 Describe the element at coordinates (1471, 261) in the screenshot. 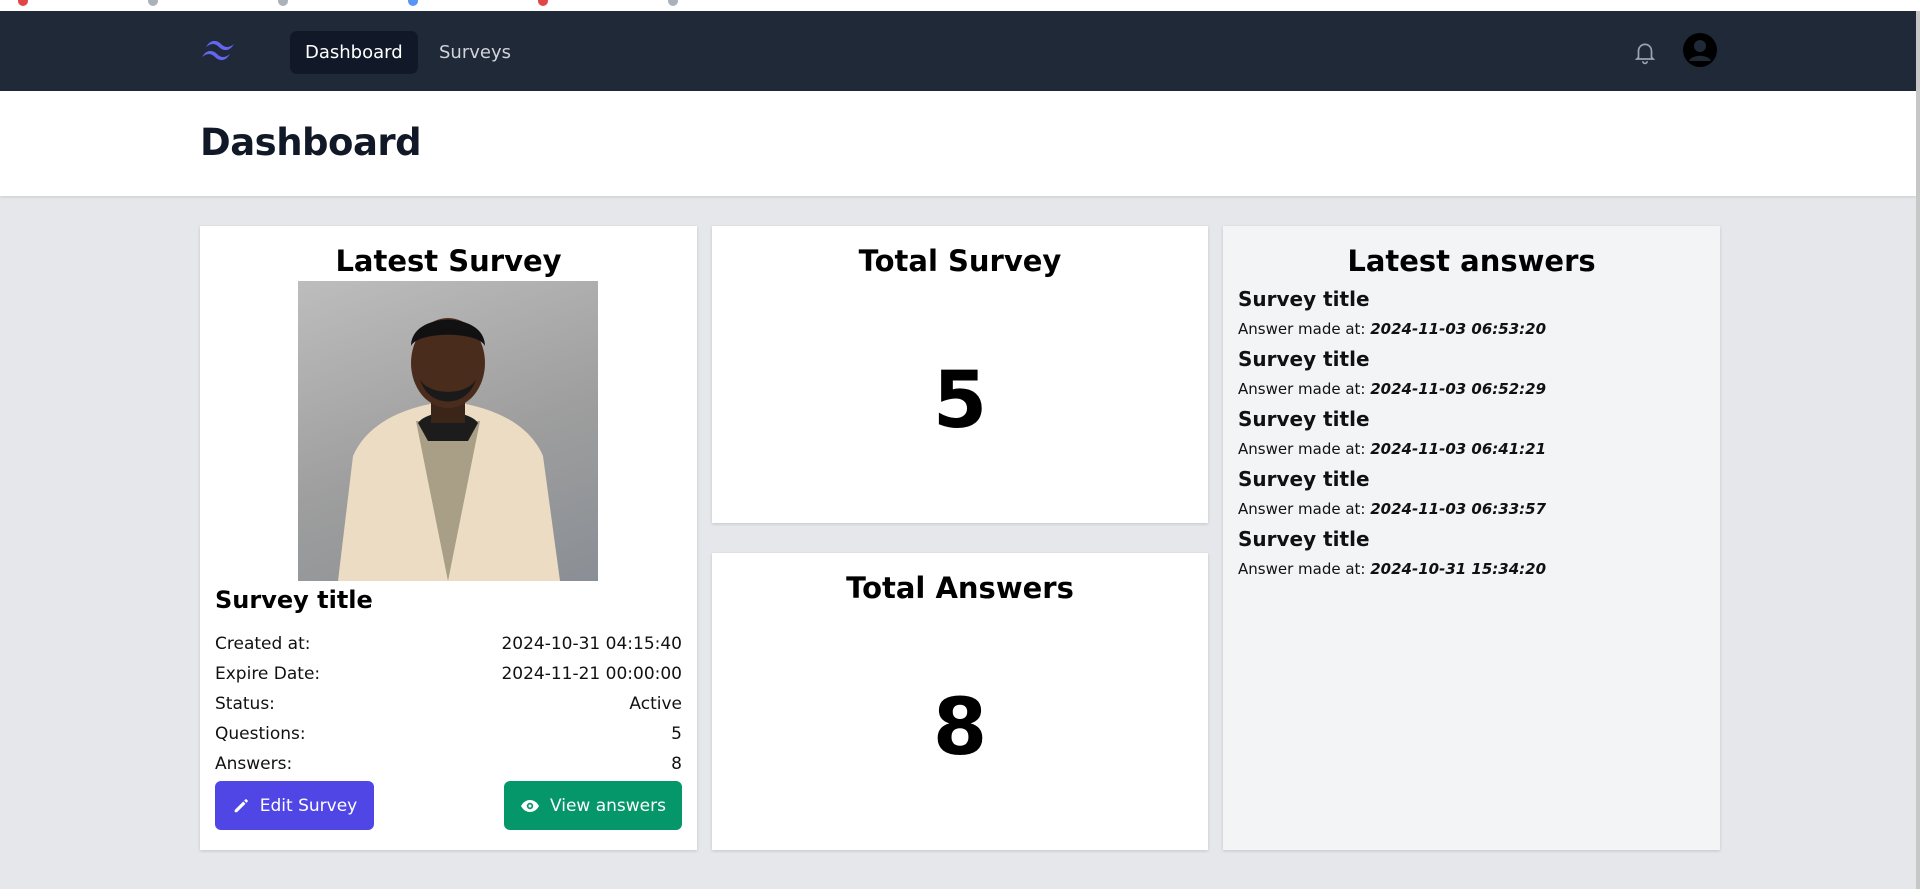

I see `latest-answers-heading: Latest answers` at that location.